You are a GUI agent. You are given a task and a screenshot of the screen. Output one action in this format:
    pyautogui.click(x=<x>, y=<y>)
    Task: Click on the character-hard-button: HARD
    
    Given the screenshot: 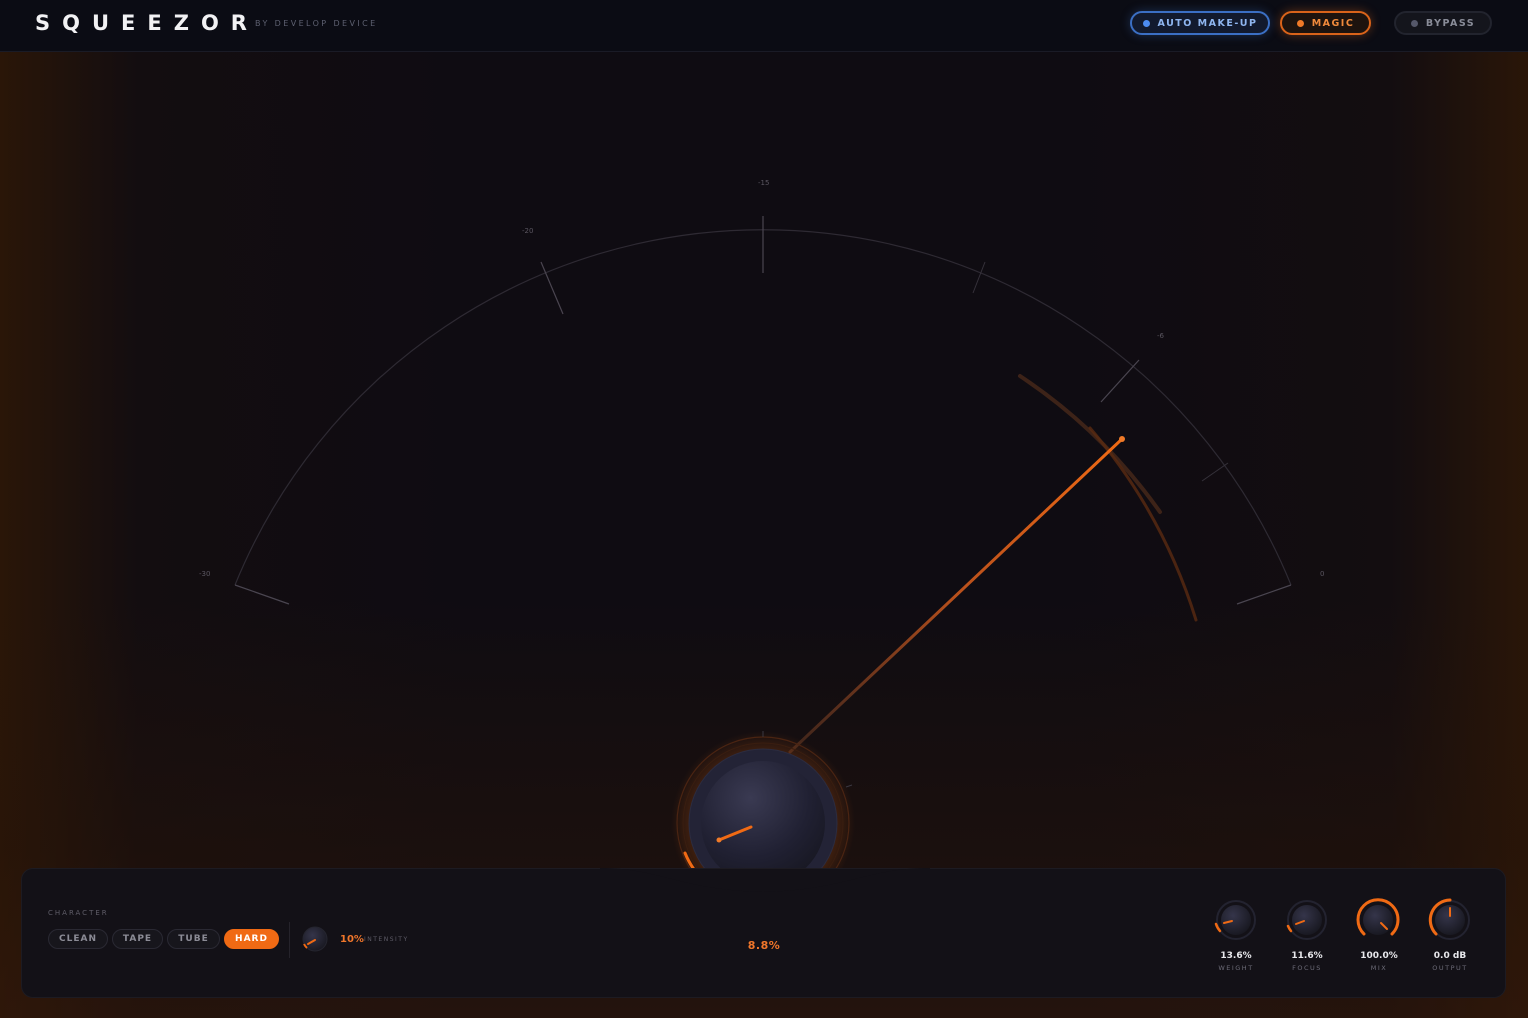 What is the action you would take?
    pyautogui.click(x=251, y=939)
    